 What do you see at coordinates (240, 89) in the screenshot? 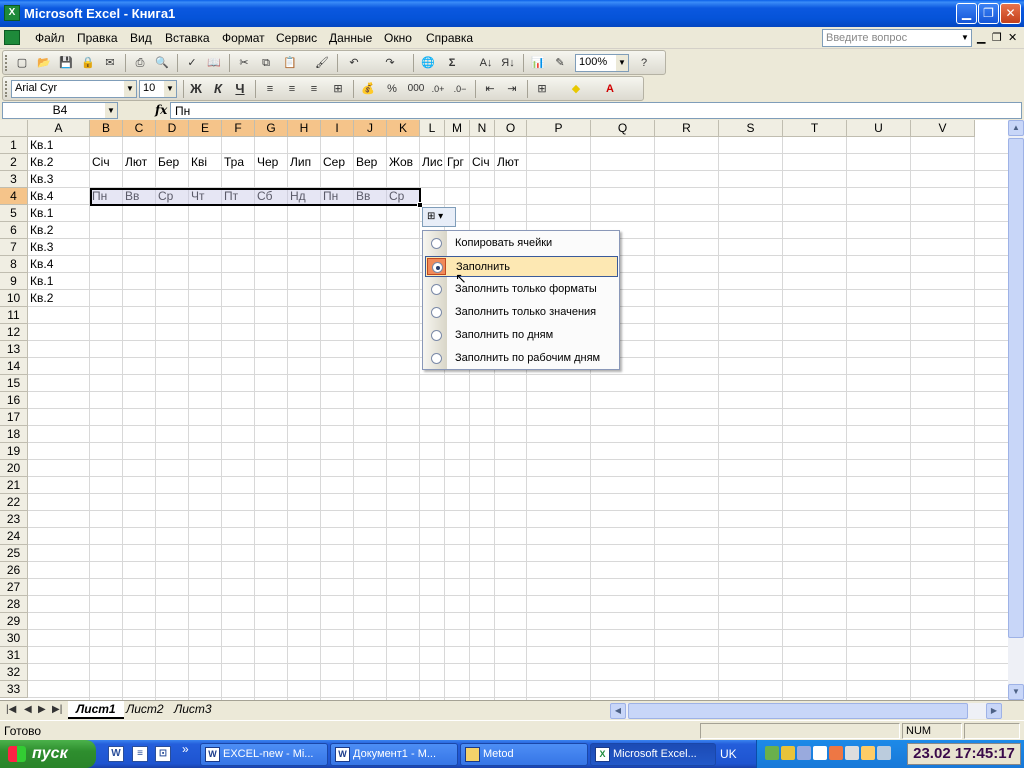
I see `underline-button: Ч` at bounding box center [240, 89].